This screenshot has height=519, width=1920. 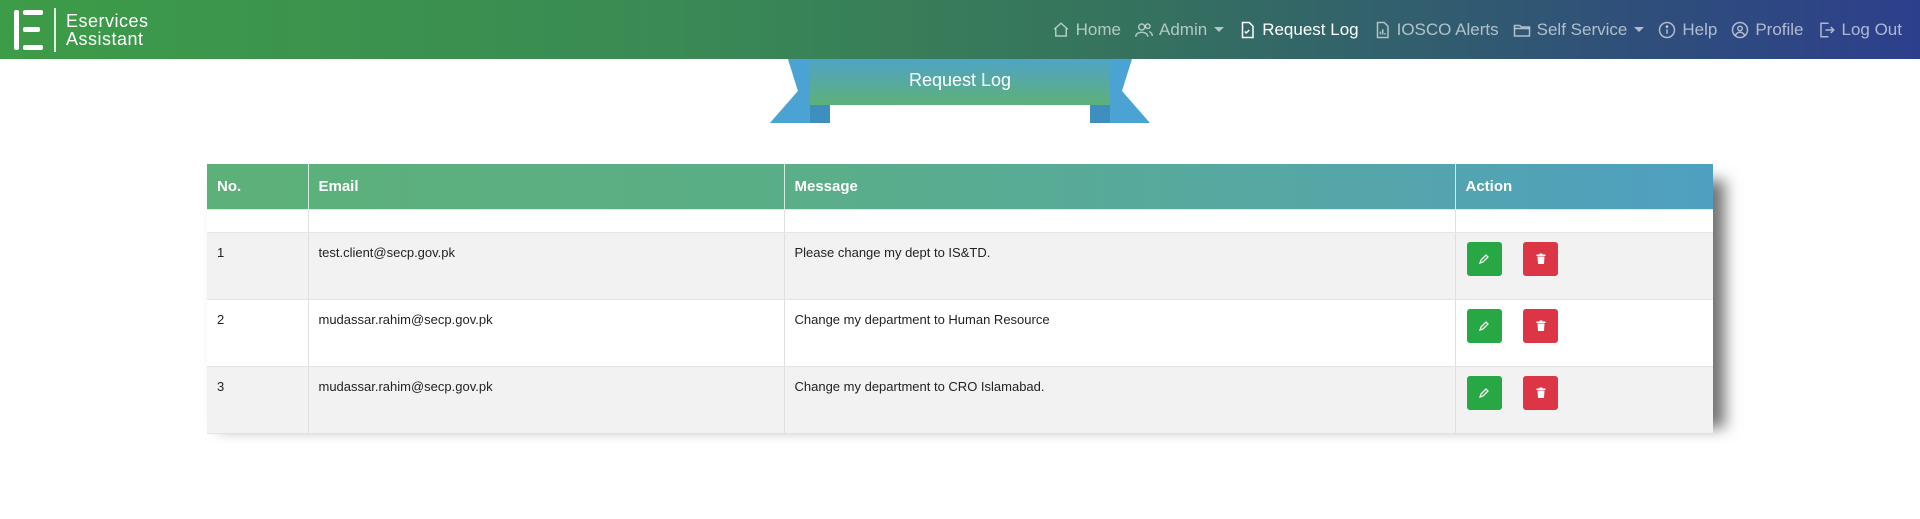 I want to click on nav-admin-label: Admin, so click(x=1183, y=29).